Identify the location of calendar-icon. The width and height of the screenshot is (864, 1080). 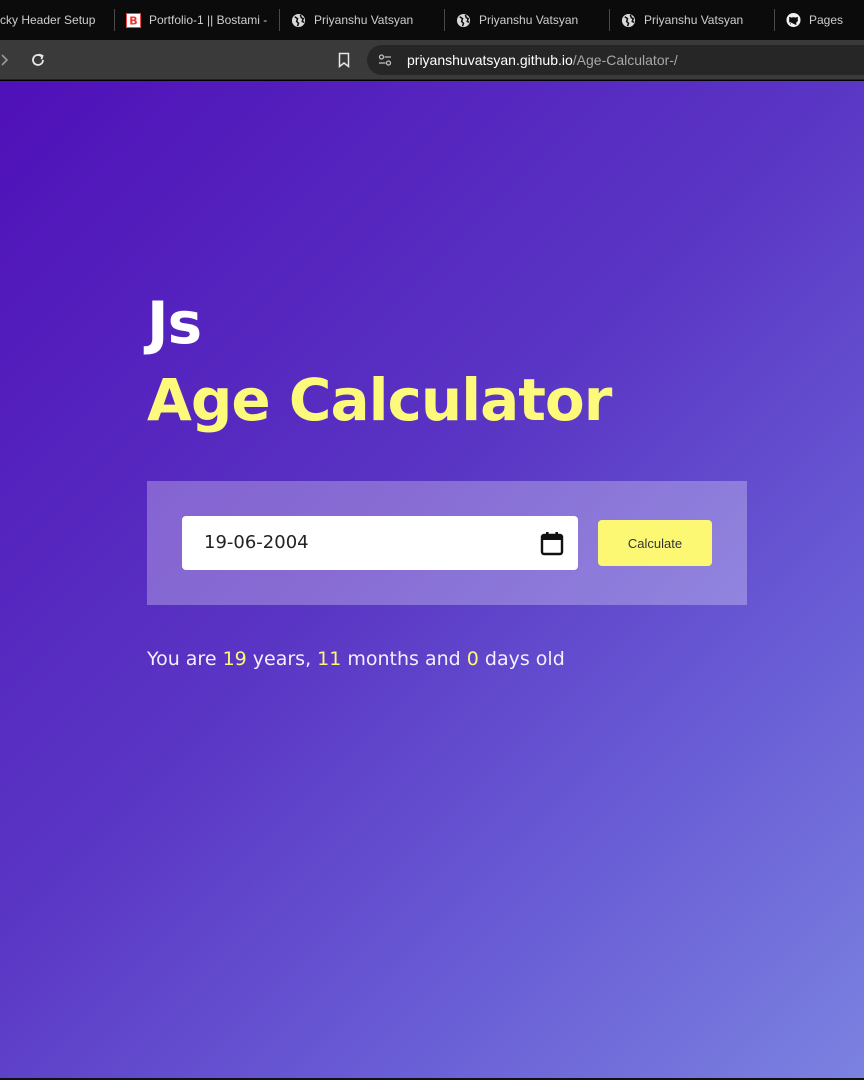
(552, 543).